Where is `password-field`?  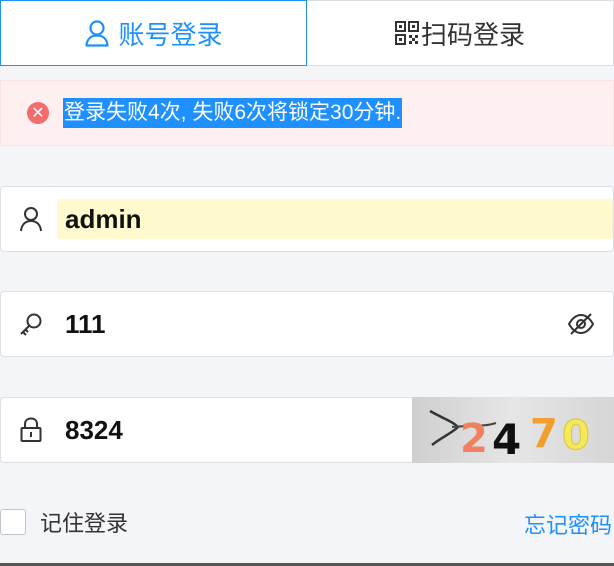 password-field is located at coordinates (307, 324).